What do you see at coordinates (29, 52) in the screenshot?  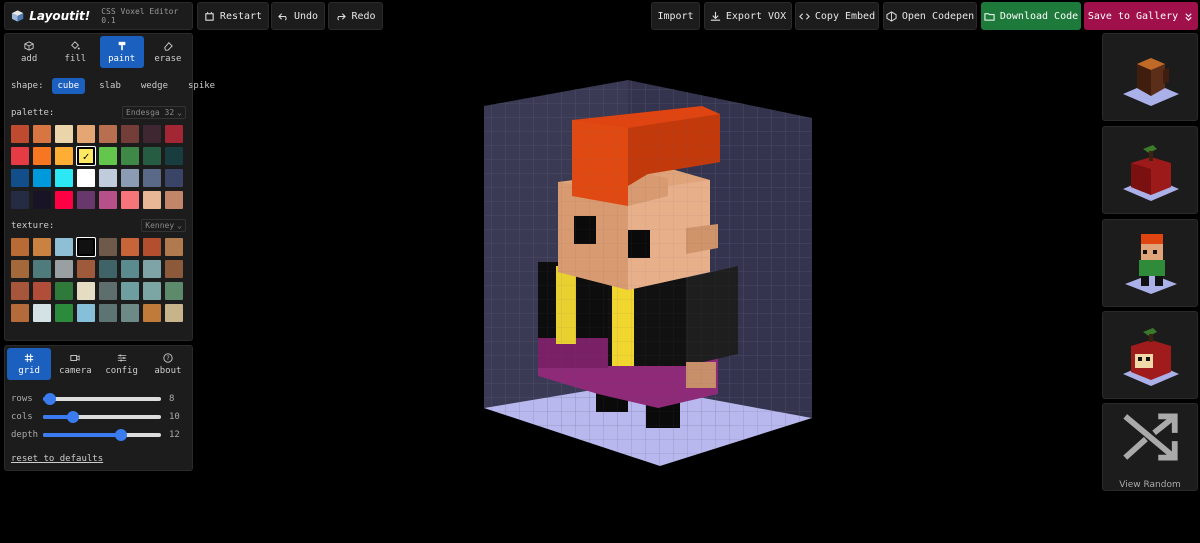 I see `tool-add: add` at bounding box center [29, 52].